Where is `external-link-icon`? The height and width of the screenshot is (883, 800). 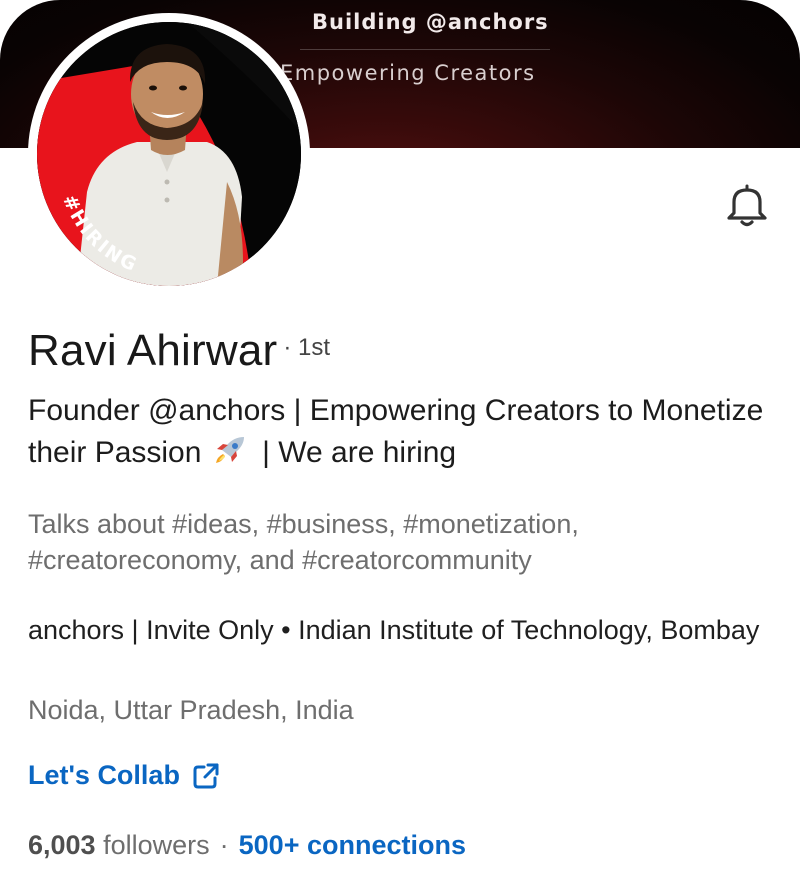 external-link-icon is located at coordinates (206, 776).